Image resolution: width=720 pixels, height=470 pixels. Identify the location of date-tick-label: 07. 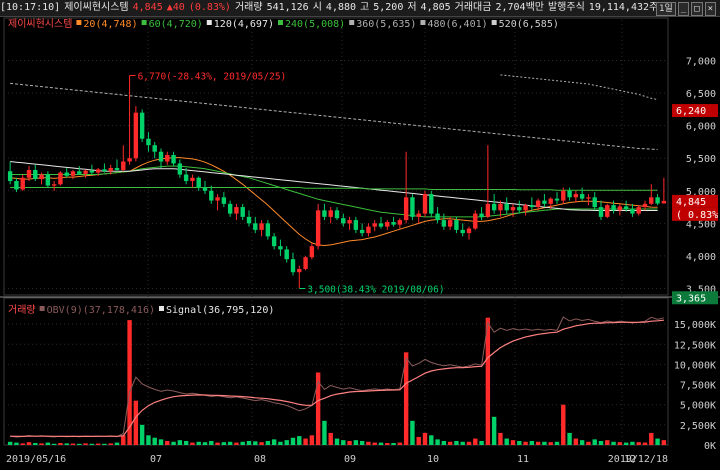
(156, 459).